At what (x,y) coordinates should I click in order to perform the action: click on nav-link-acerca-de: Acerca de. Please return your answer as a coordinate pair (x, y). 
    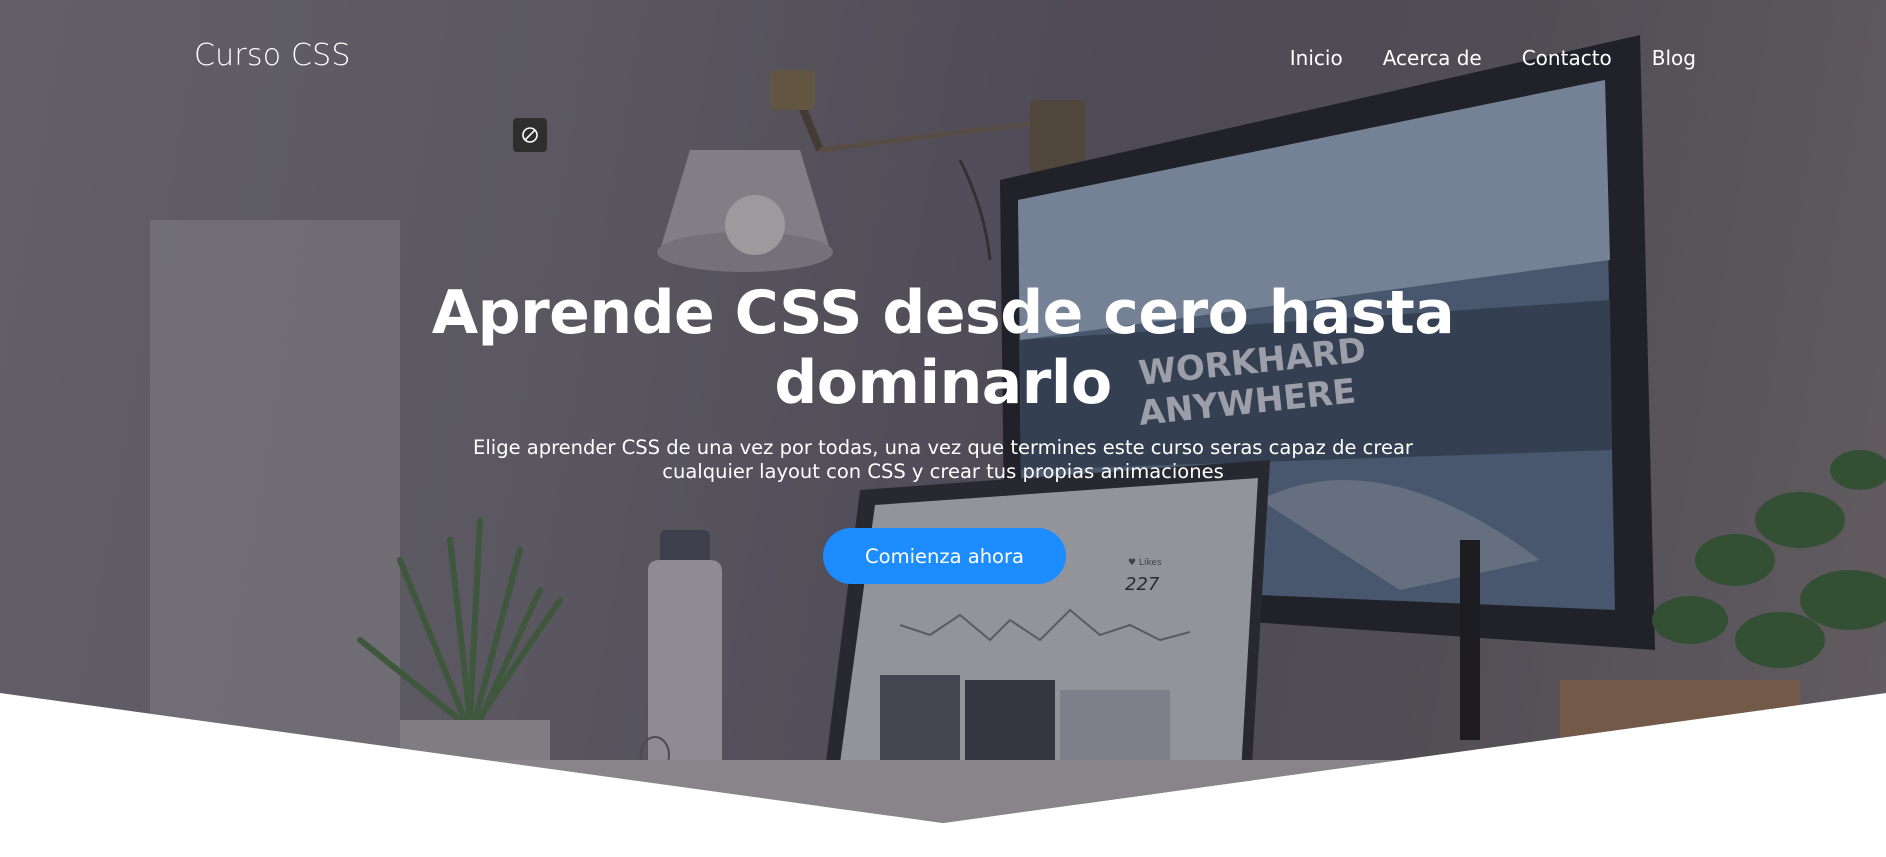
    Looking at the image, I should click on (1432, 58).